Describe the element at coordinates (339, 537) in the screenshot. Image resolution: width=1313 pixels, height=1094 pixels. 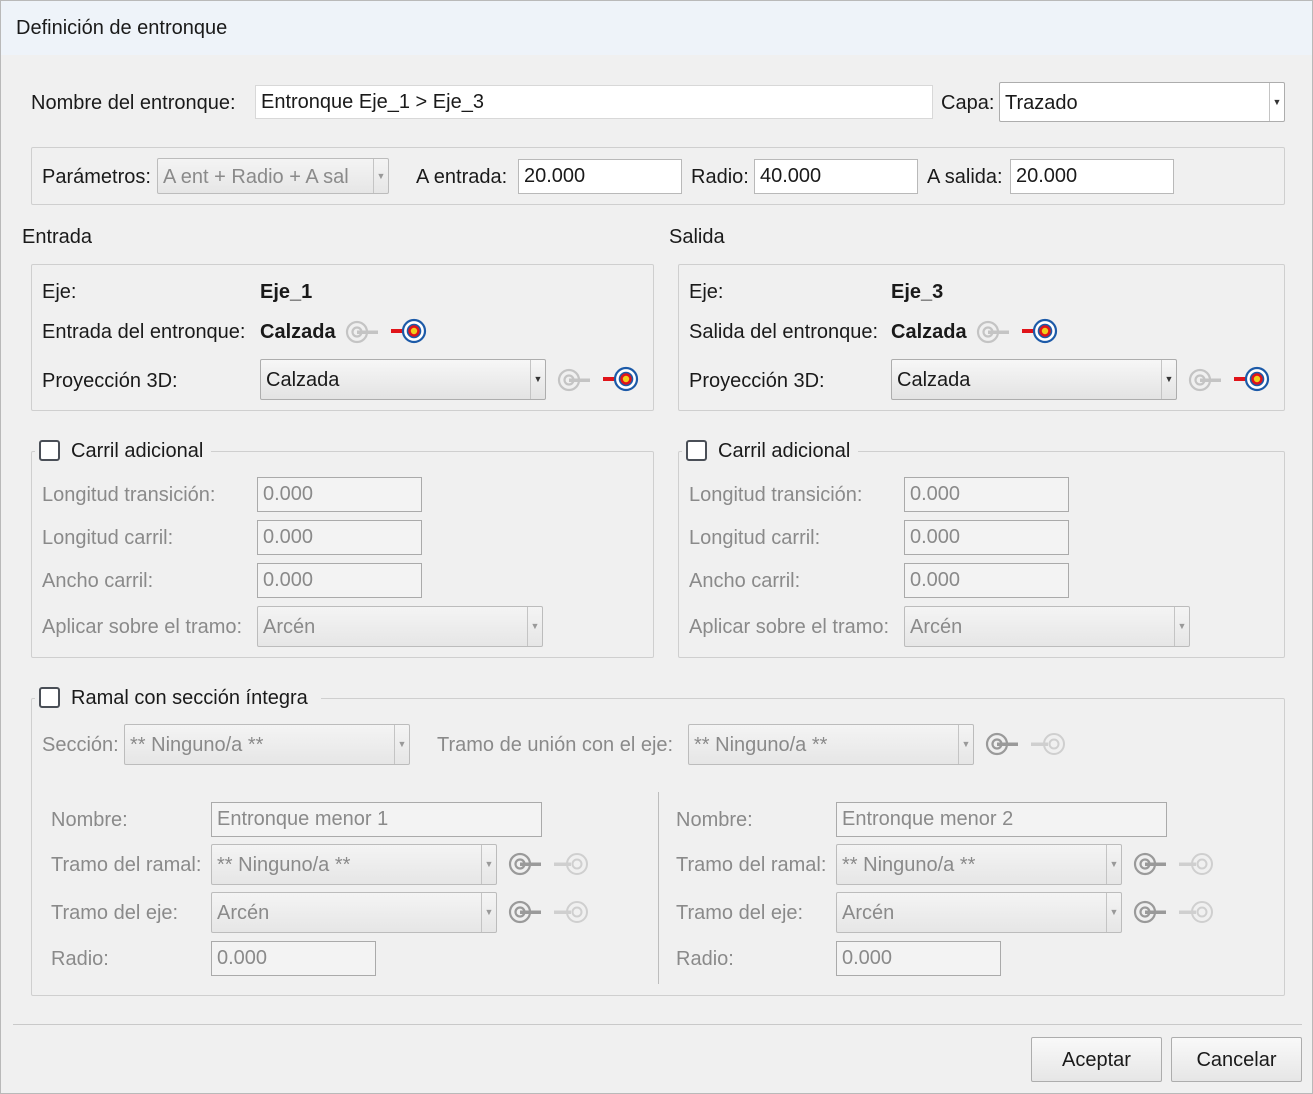
I see `entrada-long-input: 0.000` at that location.